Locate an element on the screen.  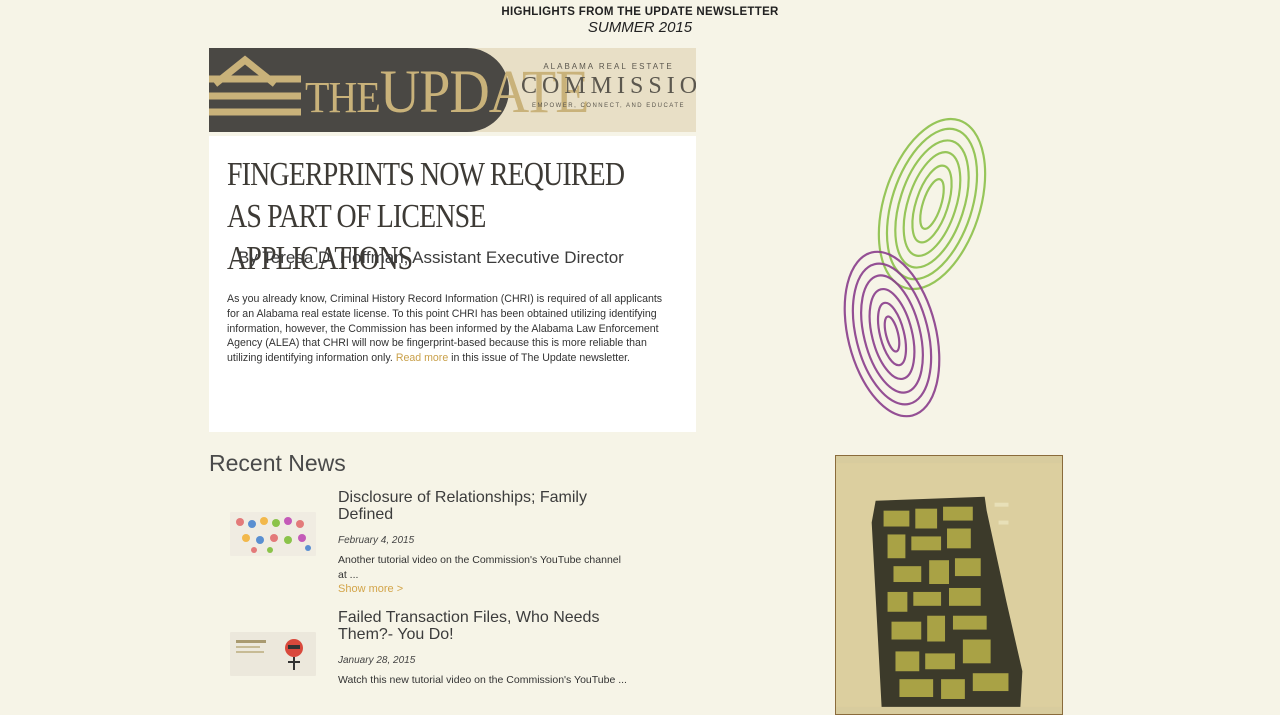
commission-state: ALABAMA REAL ESTATE is located at coordinates (608, 66).